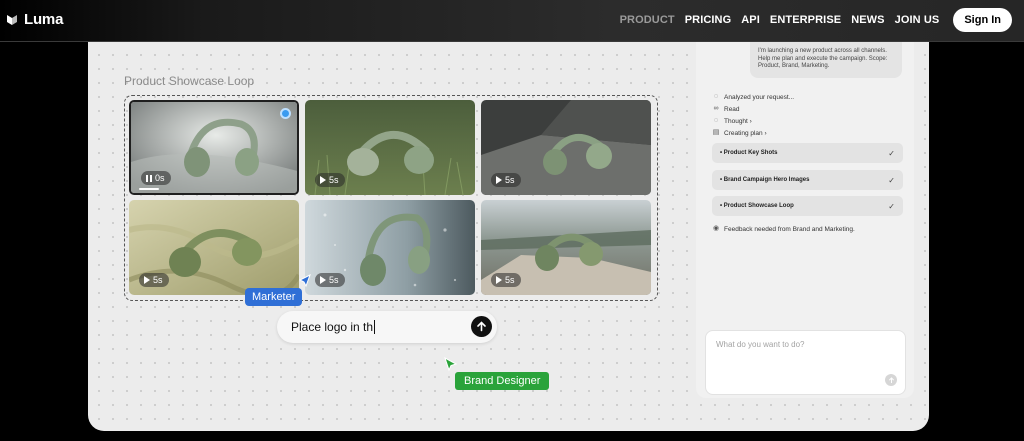 The width and height of the screenshot is (1024, 441). What do you see at coordinates (451, 364) in the screenshot?
I see `designer-cursor-icon` at bounding box center [451, 364].